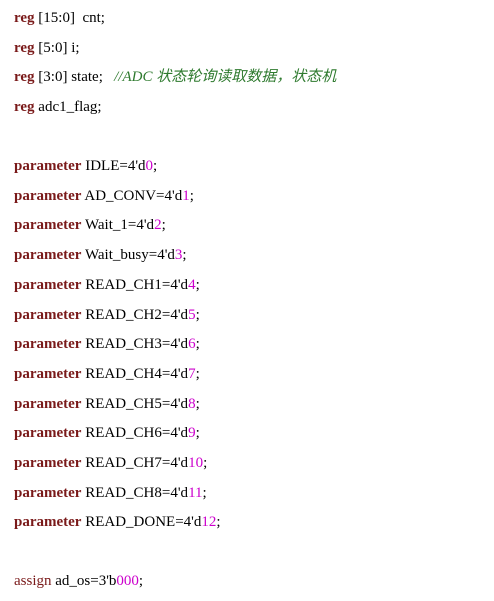 Image resolution: width=494 pixels, height=601 pixels. I want to click on number-literal: 11, so click(195, 493).